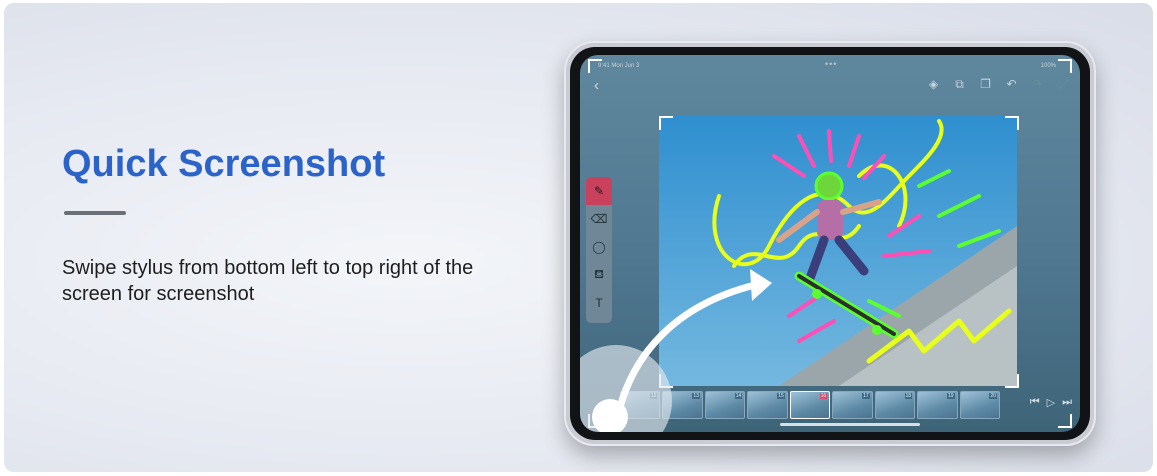 This screenshot has width=1157, height=476. What do you see at coordinates (693, 344) in the screenshot?
I see `swipe-arrow-icon` at bounding box center [693, 344].